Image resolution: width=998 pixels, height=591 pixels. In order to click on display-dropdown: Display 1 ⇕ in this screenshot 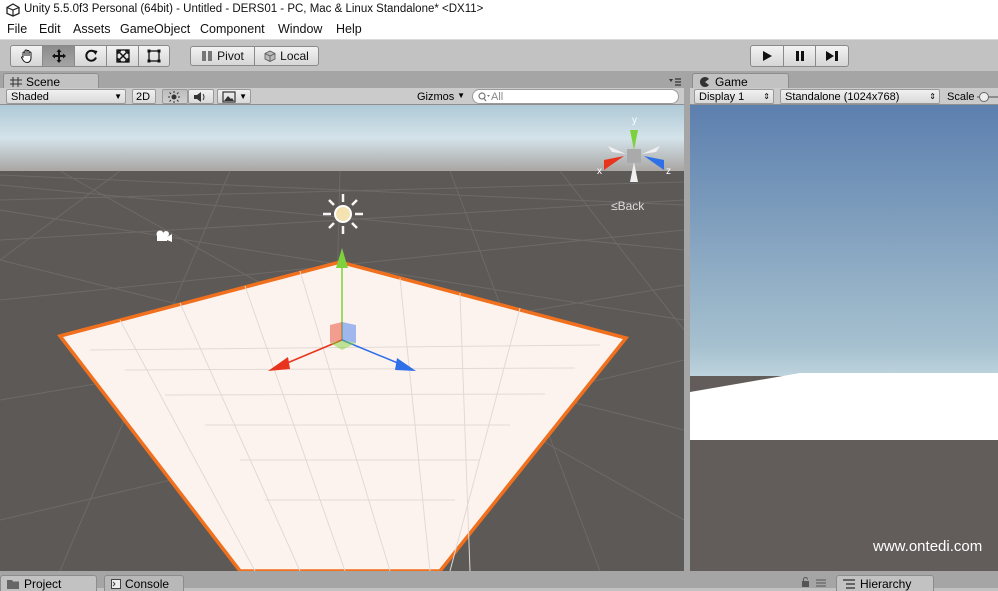, I will do `click(734, 96)`.